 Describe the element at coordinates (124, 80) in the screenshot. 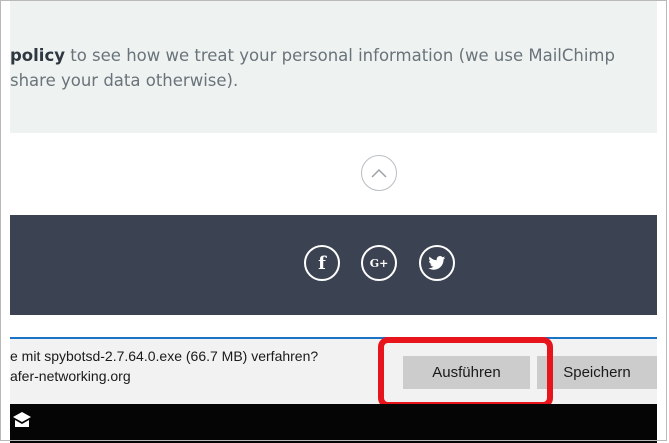

I see `policy-line-2: share your data otherwise).` at that location.